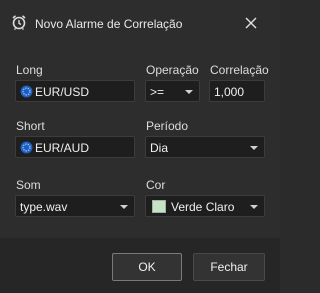 The width and height of the screenshot is (320, 293). What do you see at coordinates (28, 185) in the screenshot?
I see `sound-label: Som` at bounding box center [28, 185].